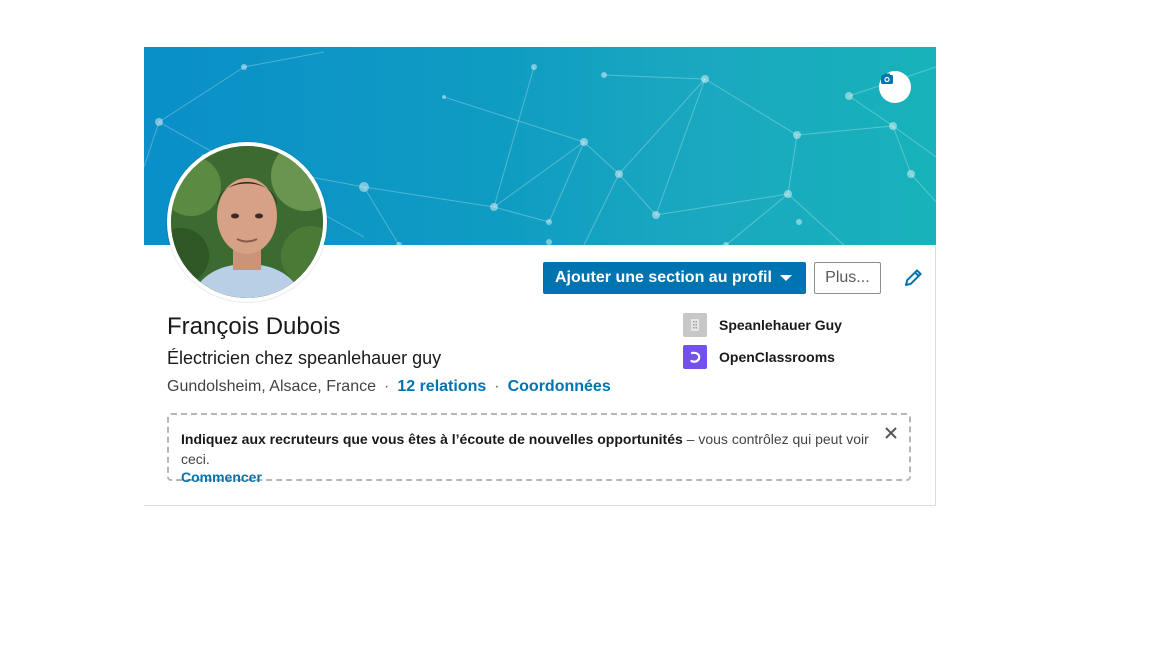  Describe the element at coordinates (695, 325) in the screenshot. I see `company-icon` at that location.